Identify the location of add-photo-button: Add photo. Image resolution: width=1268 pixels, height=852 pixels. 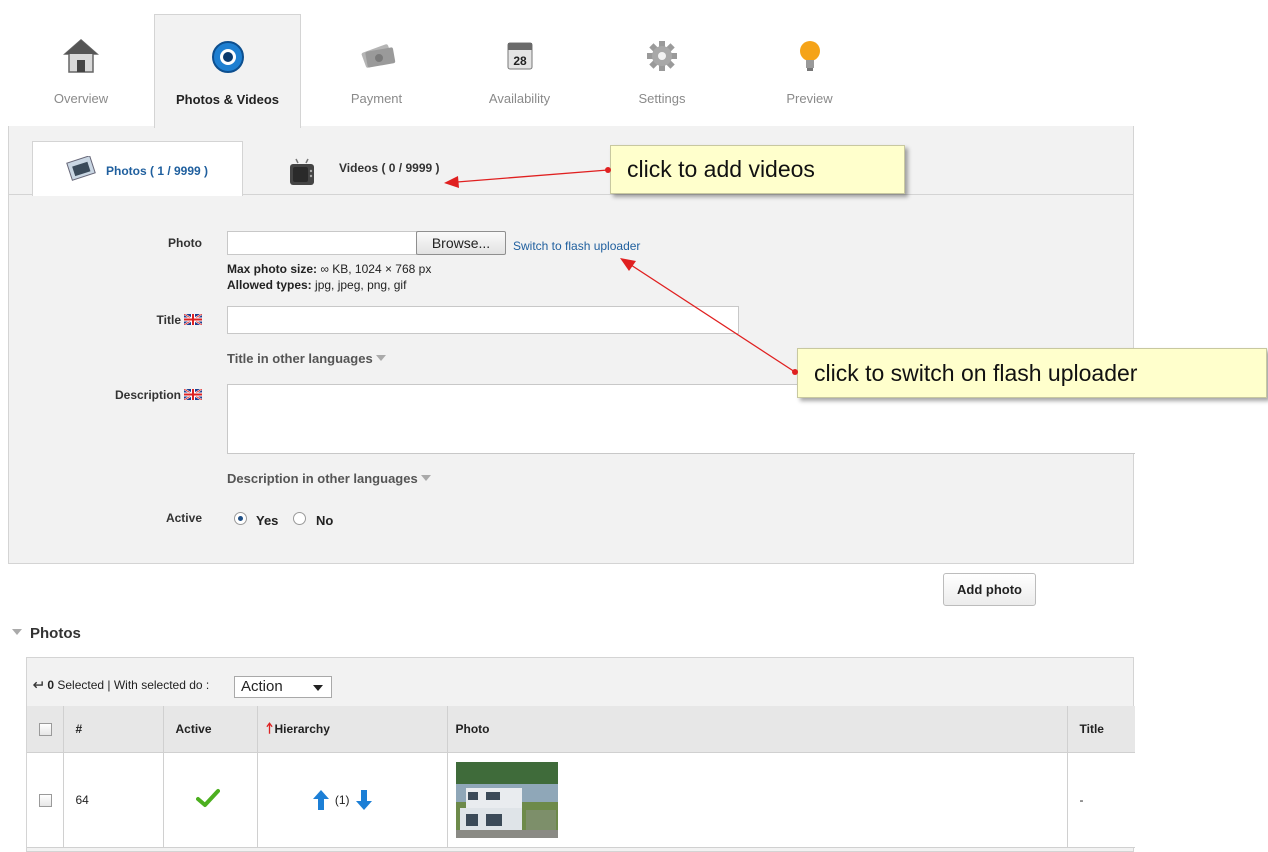
(989, 589).